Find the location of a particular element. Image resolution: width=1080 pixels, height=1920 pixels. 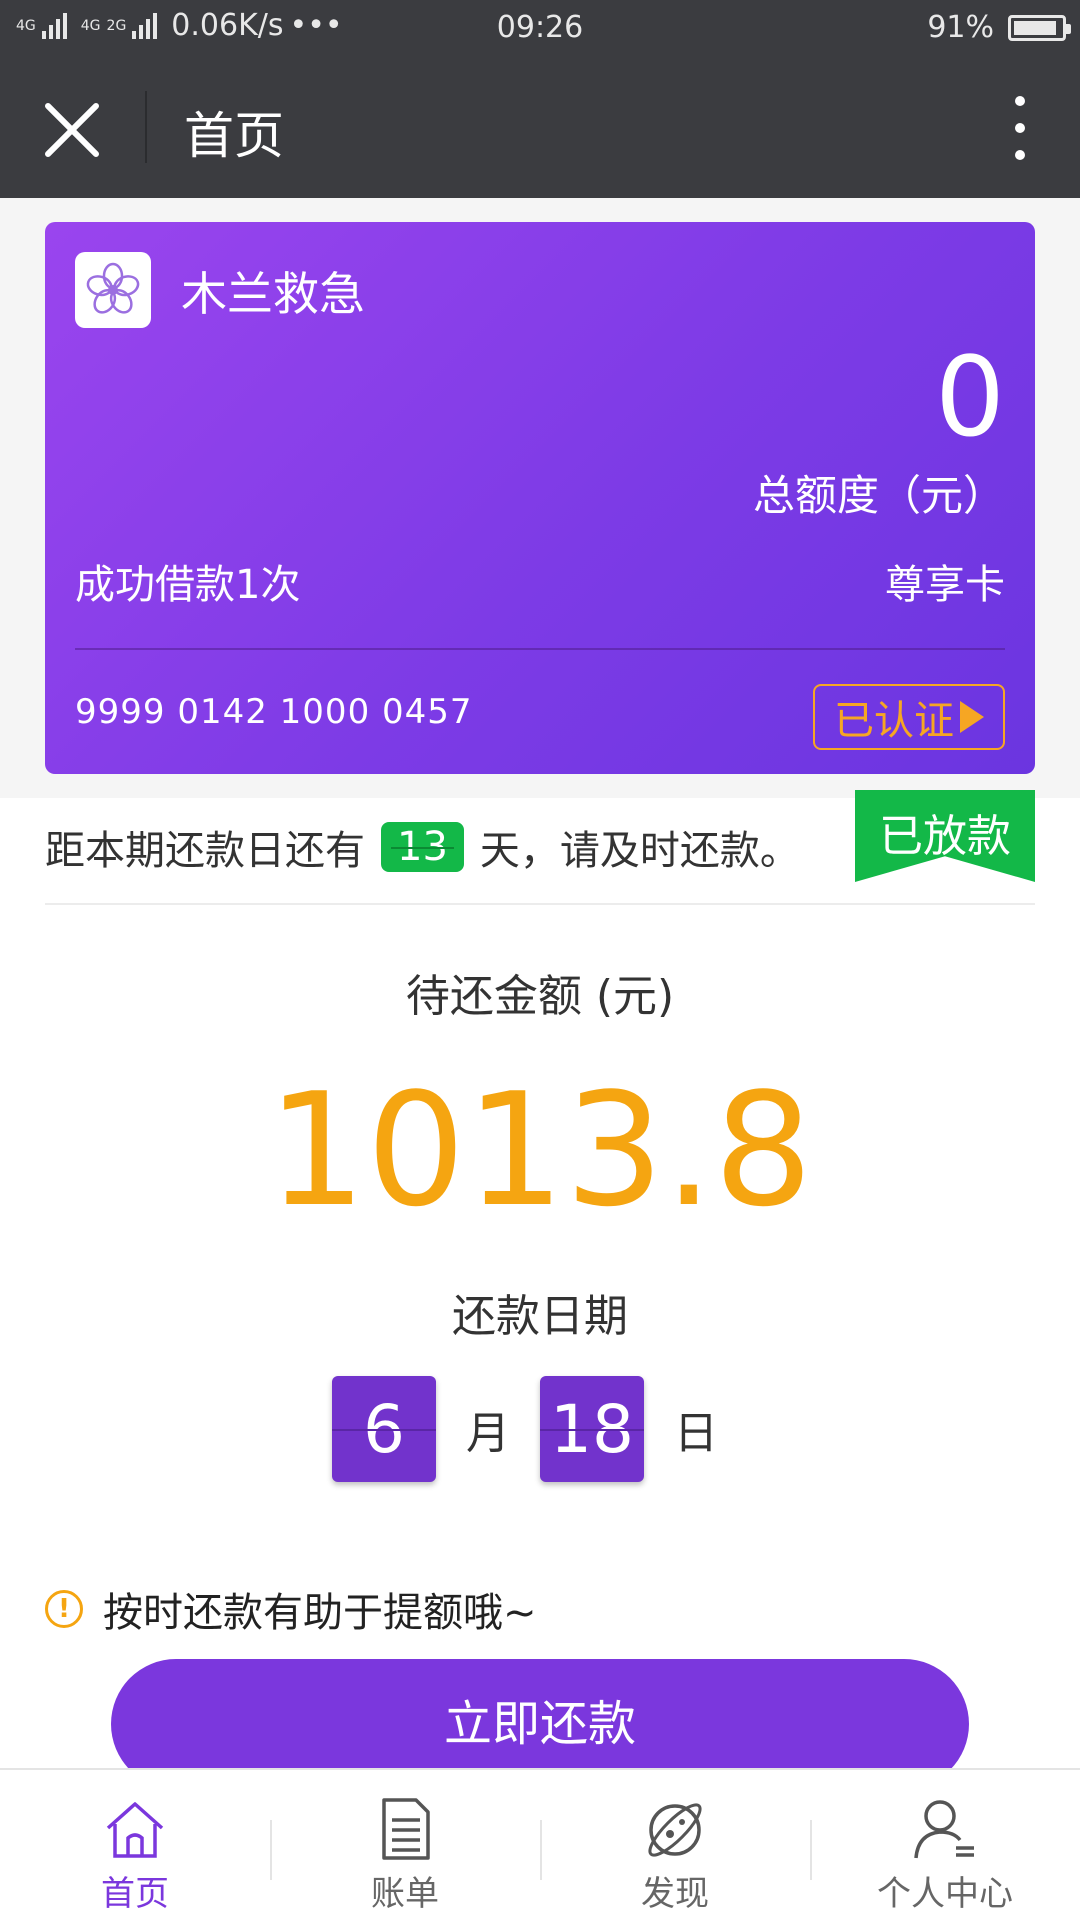

tab-bill: 账单 is located at coordinates (405, 1845).